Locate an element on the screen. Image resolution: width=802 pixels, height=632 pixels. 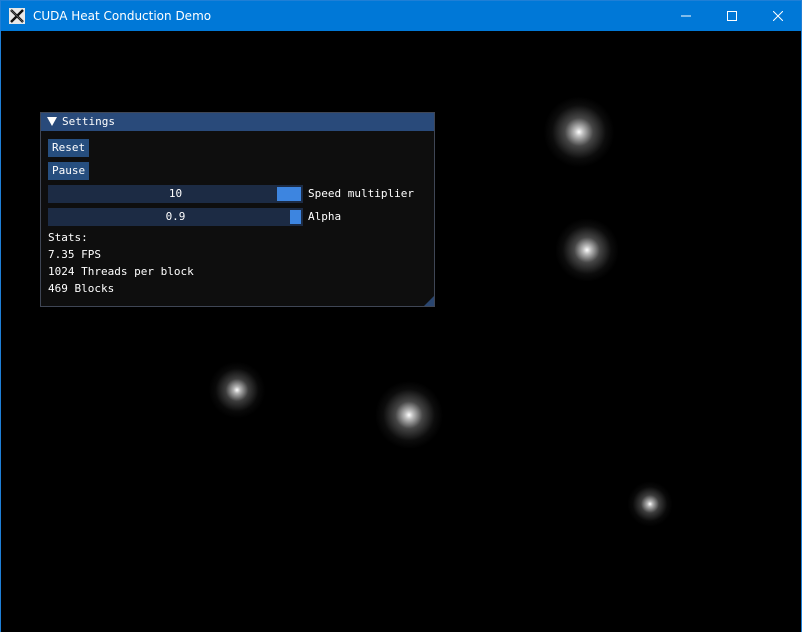
speed-multiplier-value: 10 is located at coordinates (175, 193).